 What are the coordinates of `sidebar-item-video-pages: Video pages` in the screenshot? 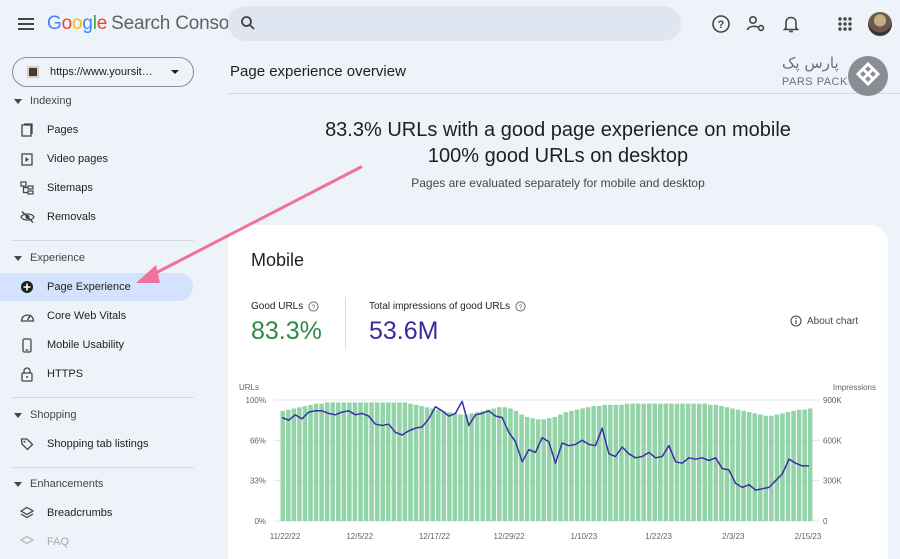 It's located at (96, 159).